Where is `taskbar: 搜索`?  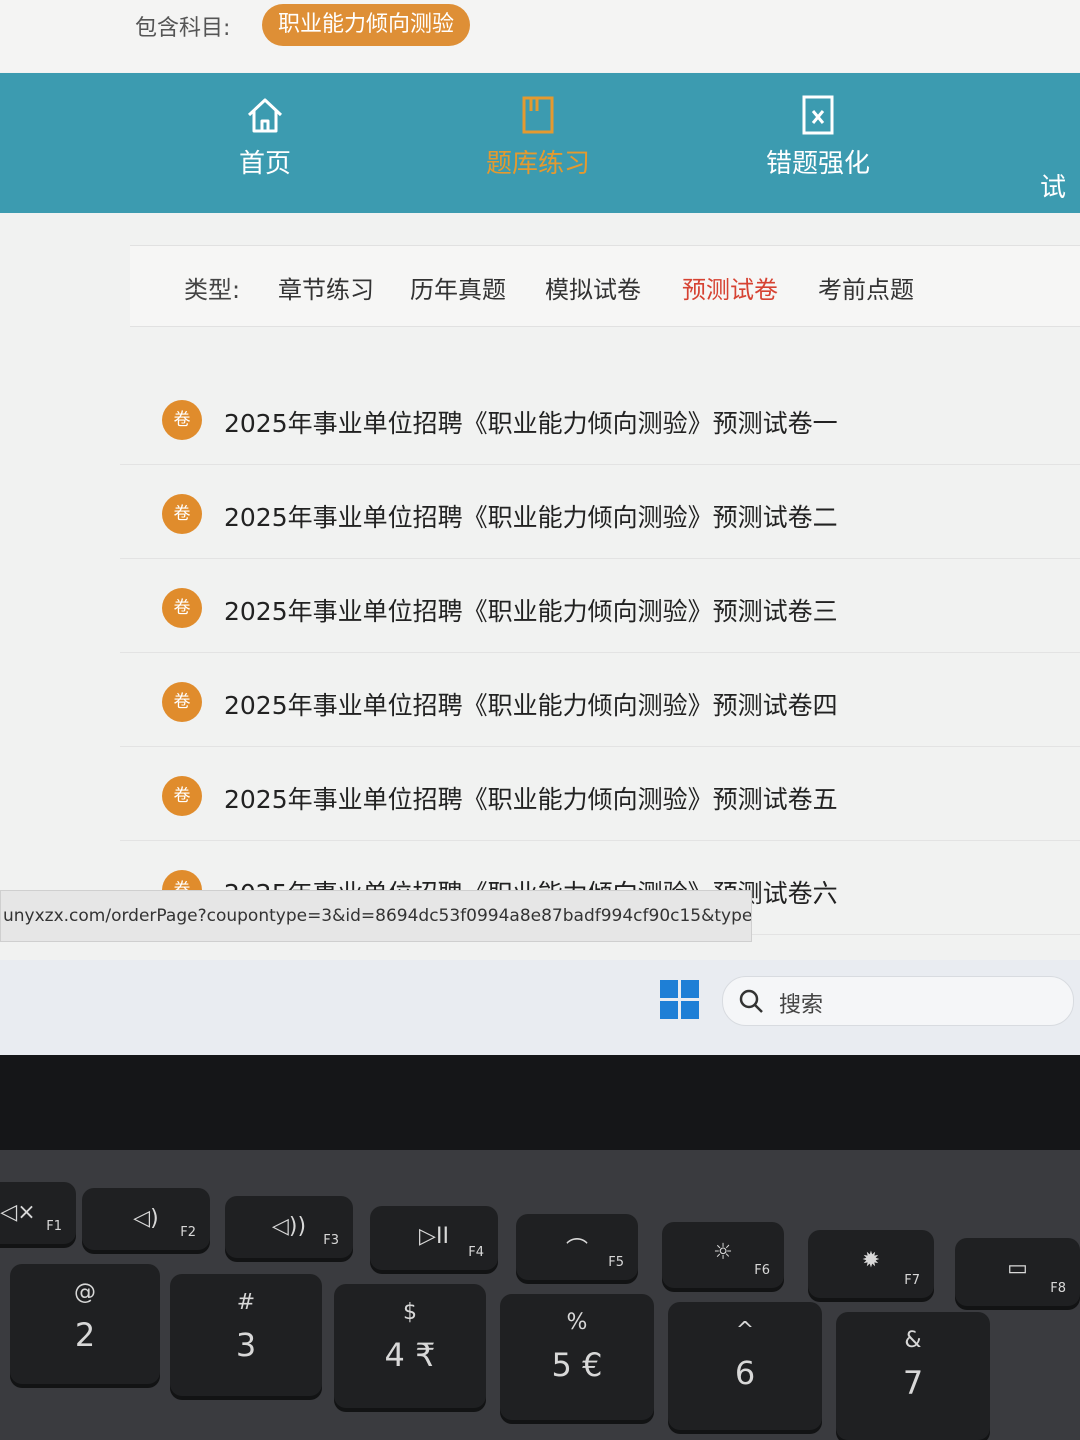 taskbar: 搜索 is located at coordinates (540, 1007).